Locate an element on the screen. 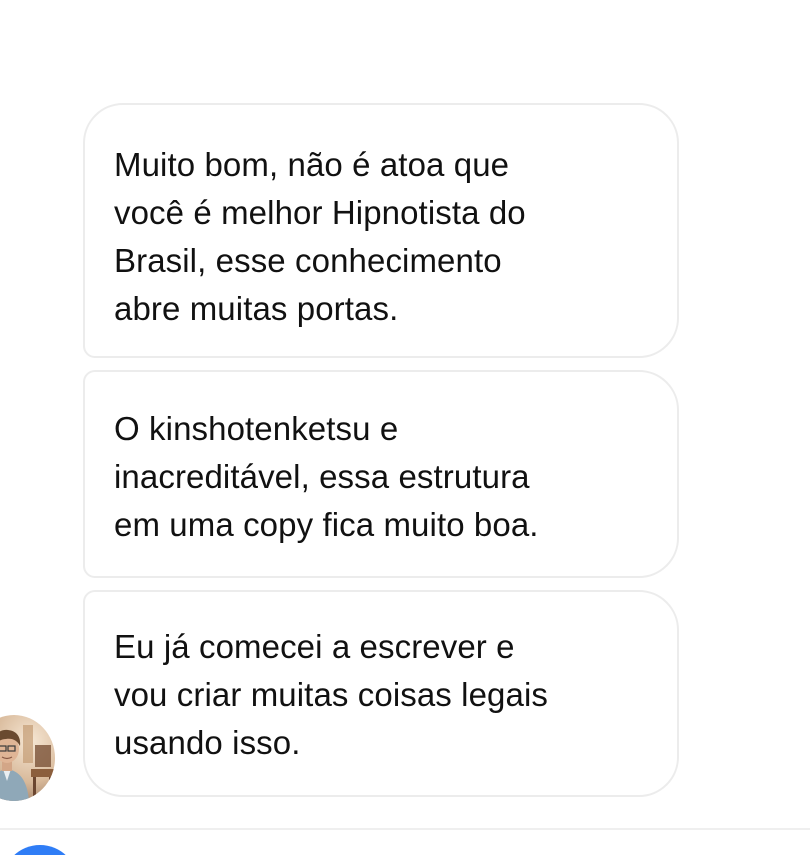 This screenshot has width=810, height=855. message-line: Eu já comecei a escrever e is located at coordinates (314, 646).